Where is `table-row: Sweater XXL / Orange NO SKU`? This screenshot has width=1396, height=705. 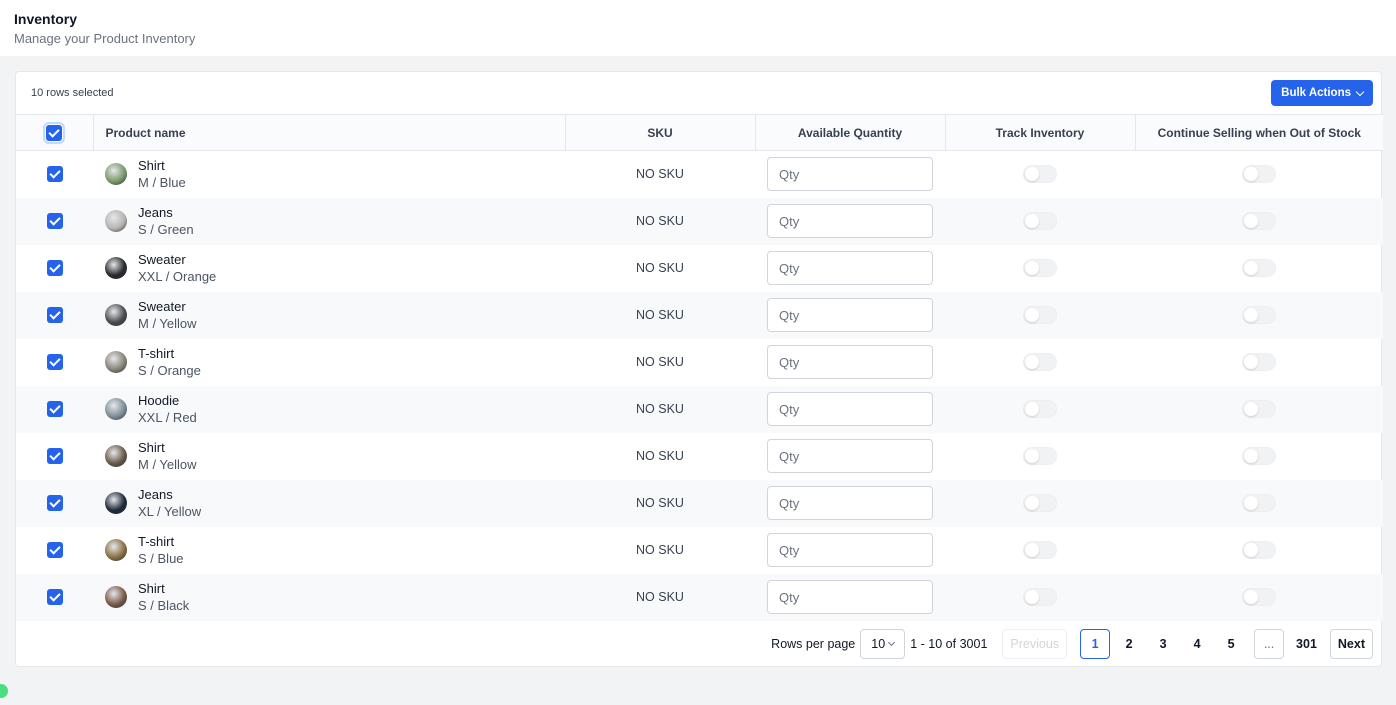
table-row: Sweater XXL / Orange NO SKU is located at coordinates (699, 268).